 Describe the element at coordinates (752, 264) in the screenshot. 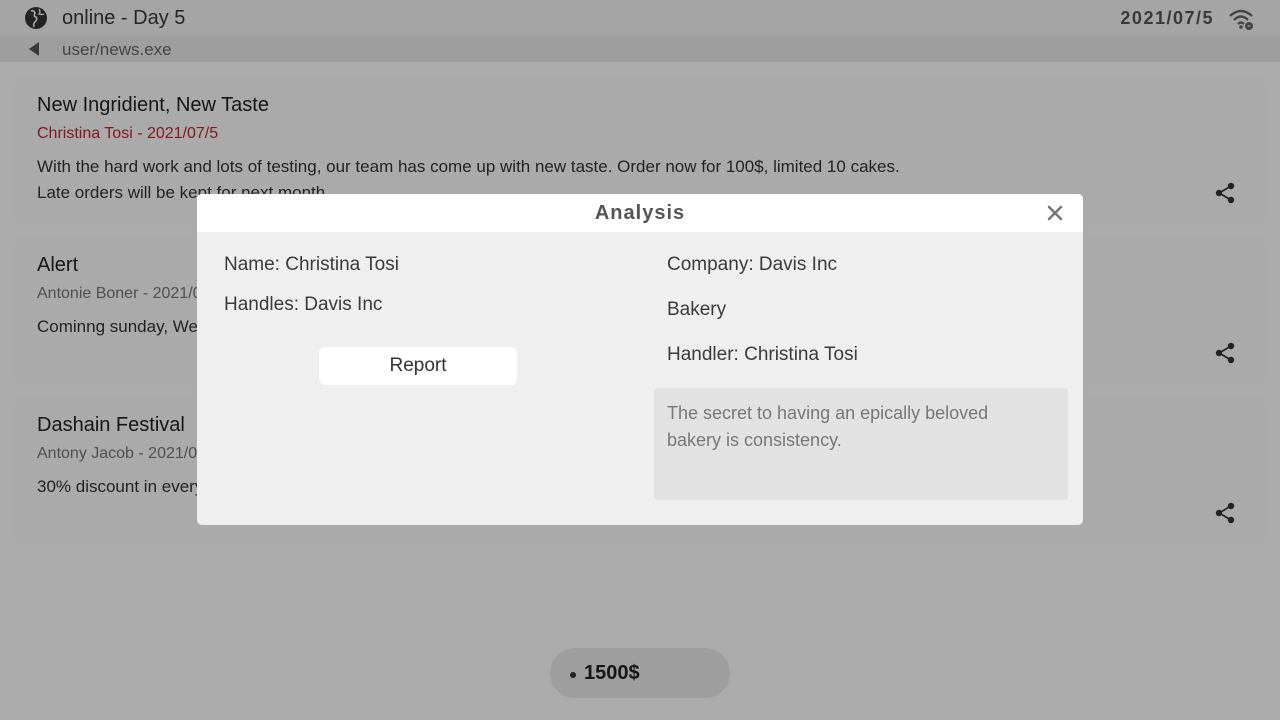

I see `company-field: Company: Davis Inc` at that location.